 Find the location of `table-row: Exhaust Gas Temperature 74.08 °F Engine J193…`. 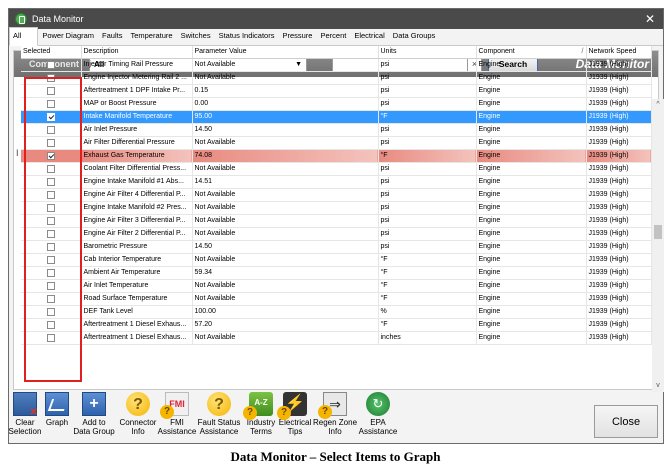

table-row: Exhaust Gas Temperature 74.08 °F Engine J193… is located at coordinates (336, 156).